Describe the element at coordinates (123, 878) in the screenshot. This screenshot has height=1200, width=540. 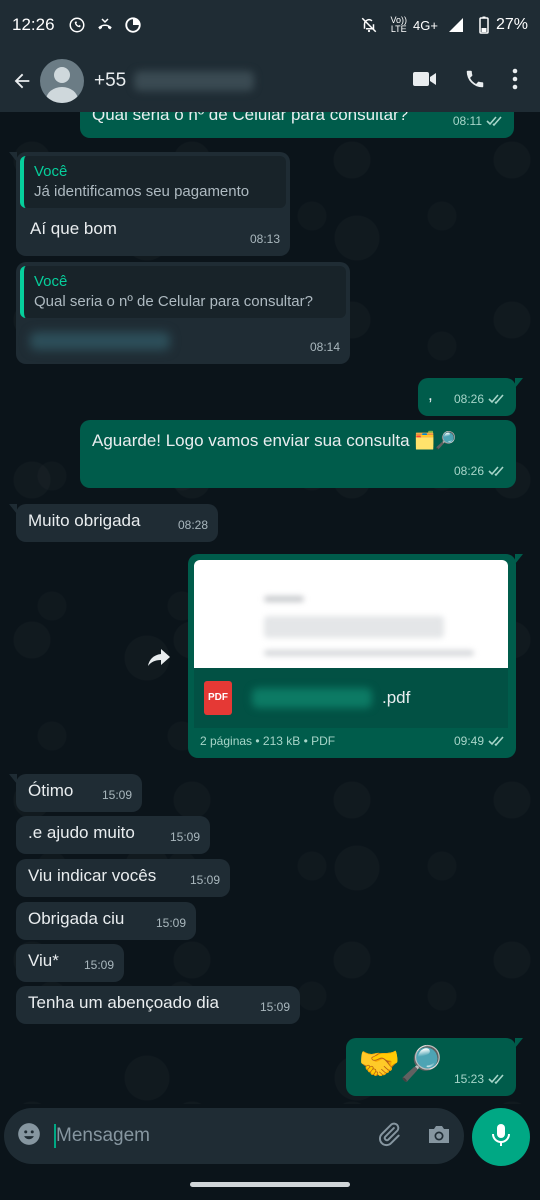
I see `message-incoming: Viu indicar vocês 15:09` at that location.